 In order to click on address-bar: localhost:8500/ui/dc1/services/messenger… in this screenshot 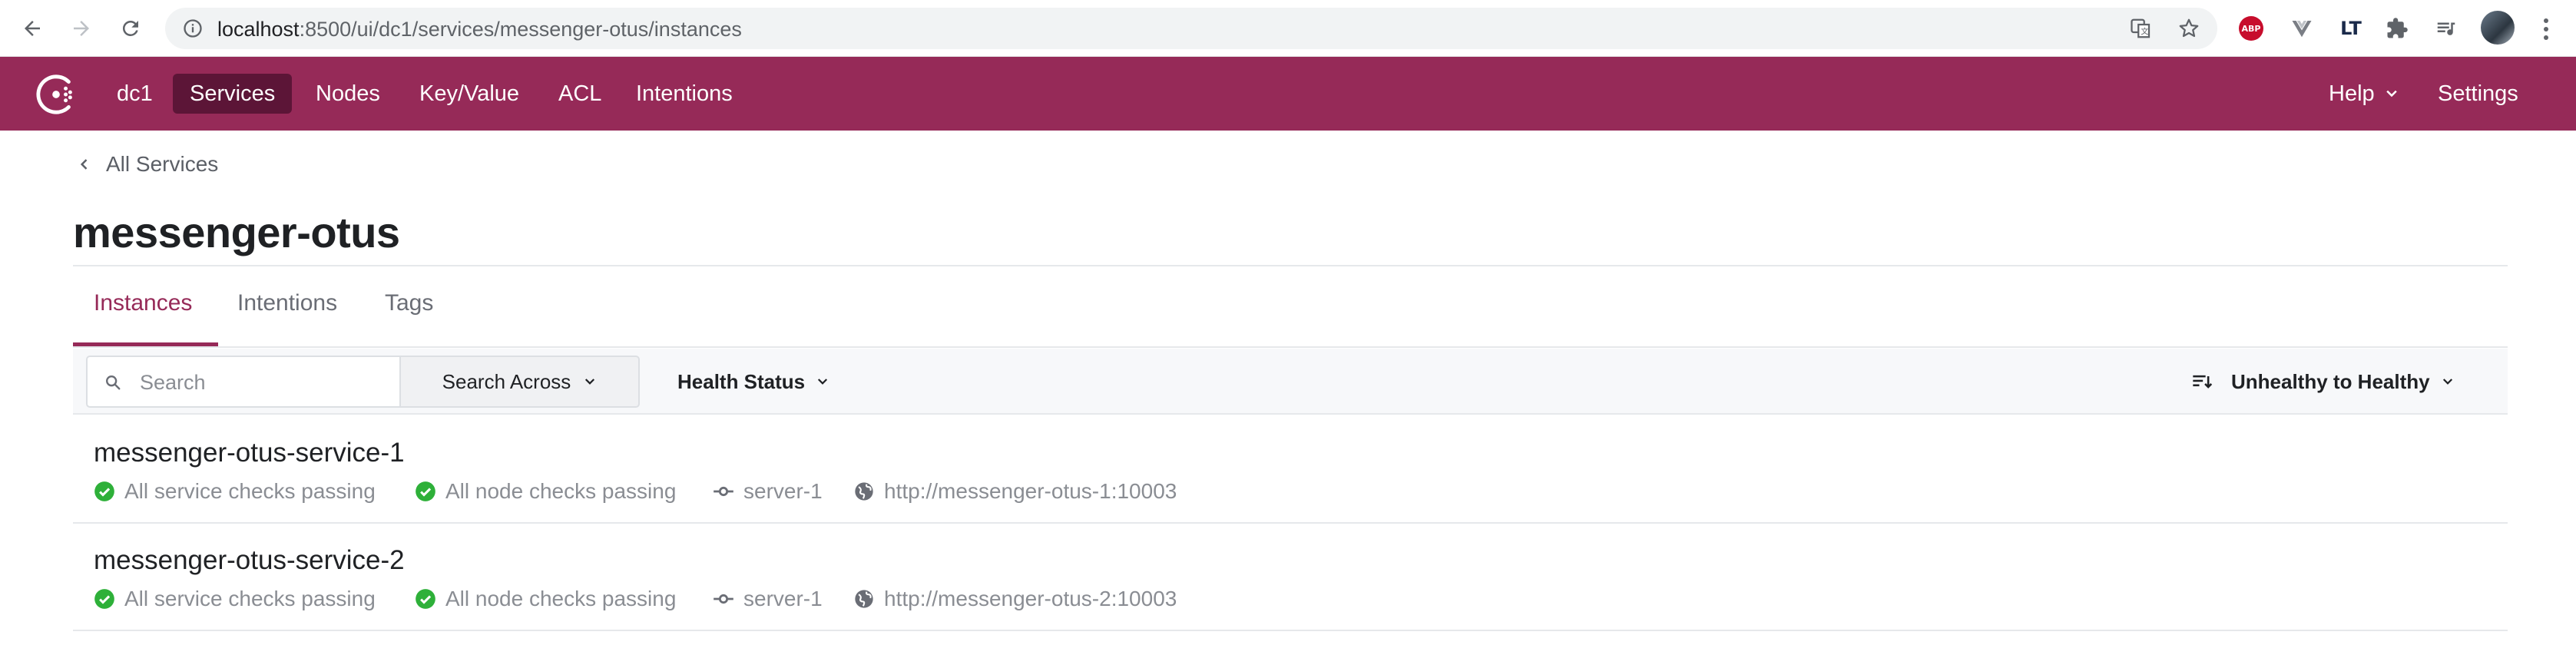, I will do `click(1191, 29)`.